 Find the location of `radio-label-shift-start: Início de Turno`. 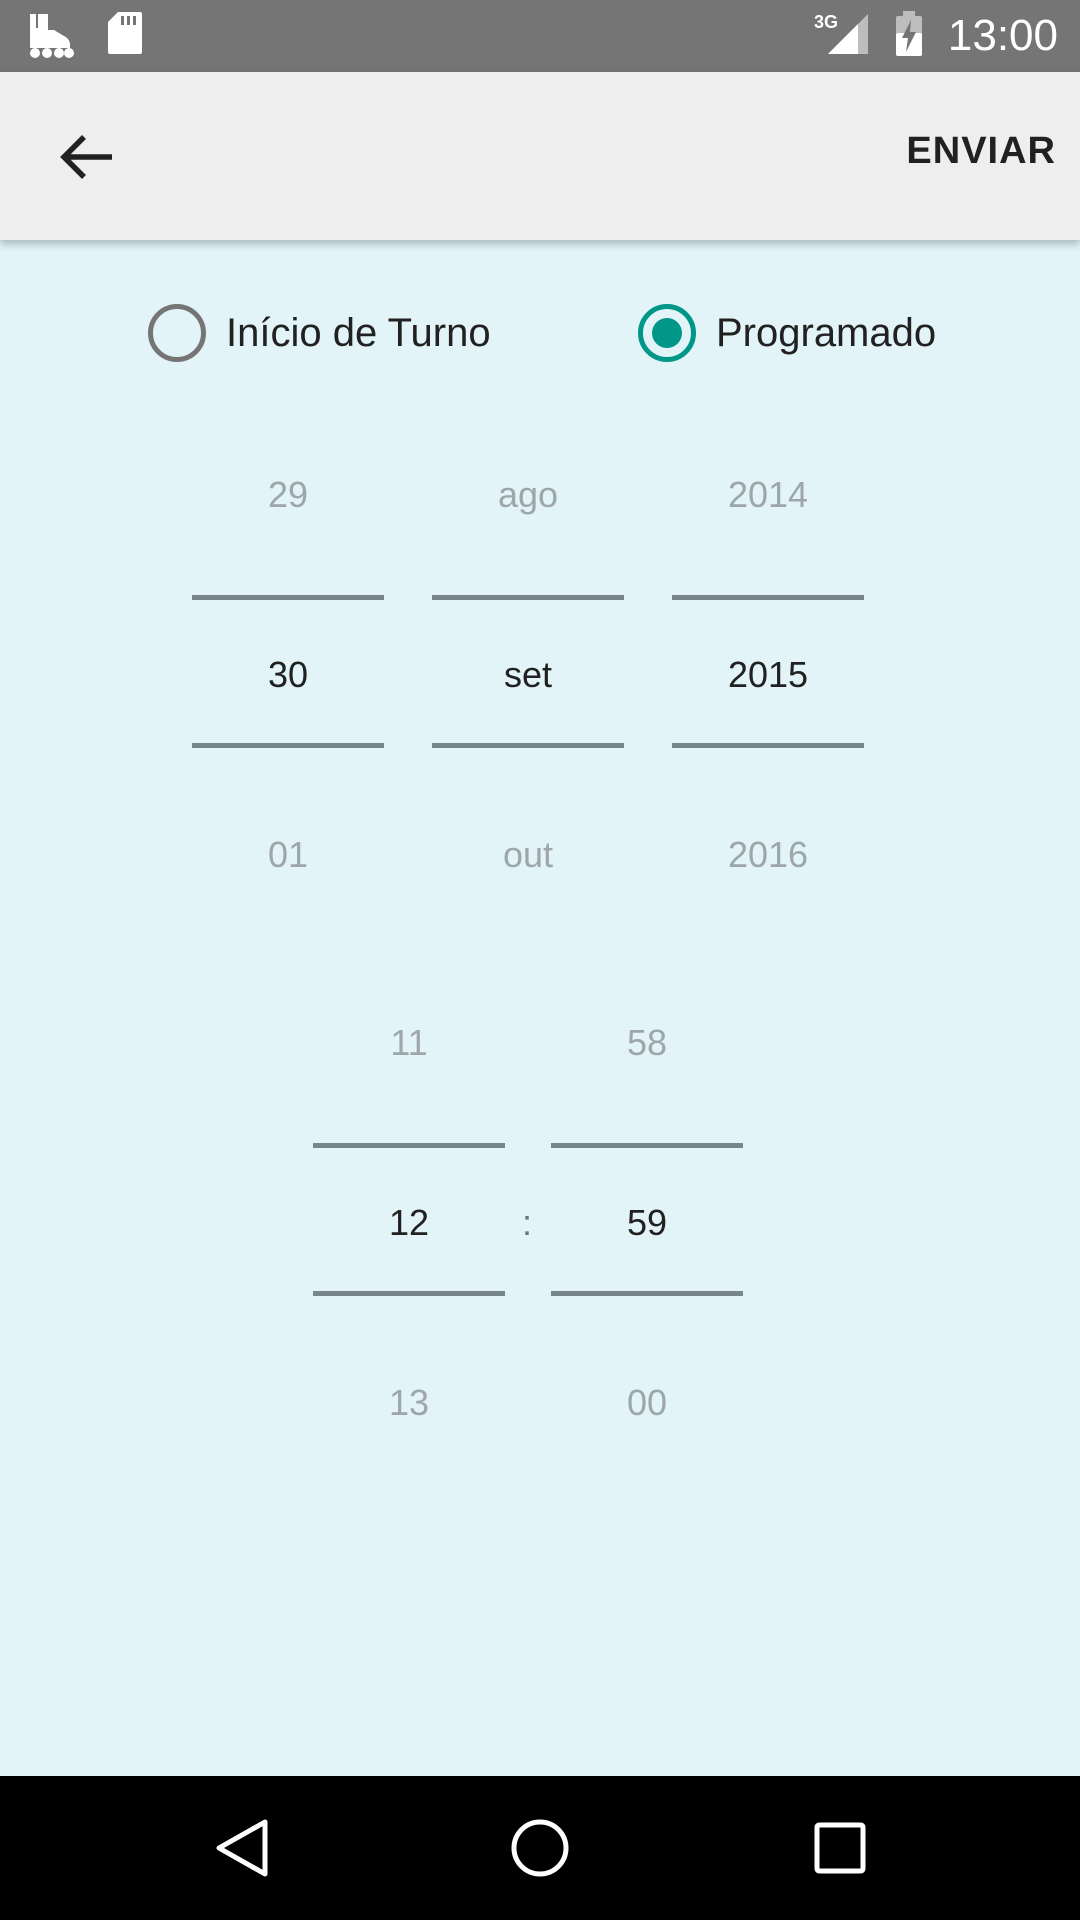

radio-label-shift-start: Início de Turno is located at coordinates (358, 332).